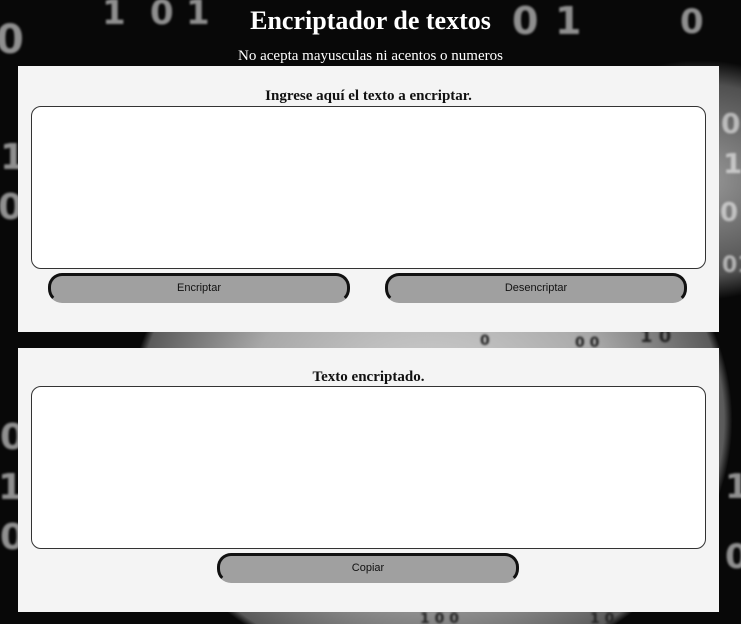  I want to click on background-digit: 1 0, so click(602, 617).